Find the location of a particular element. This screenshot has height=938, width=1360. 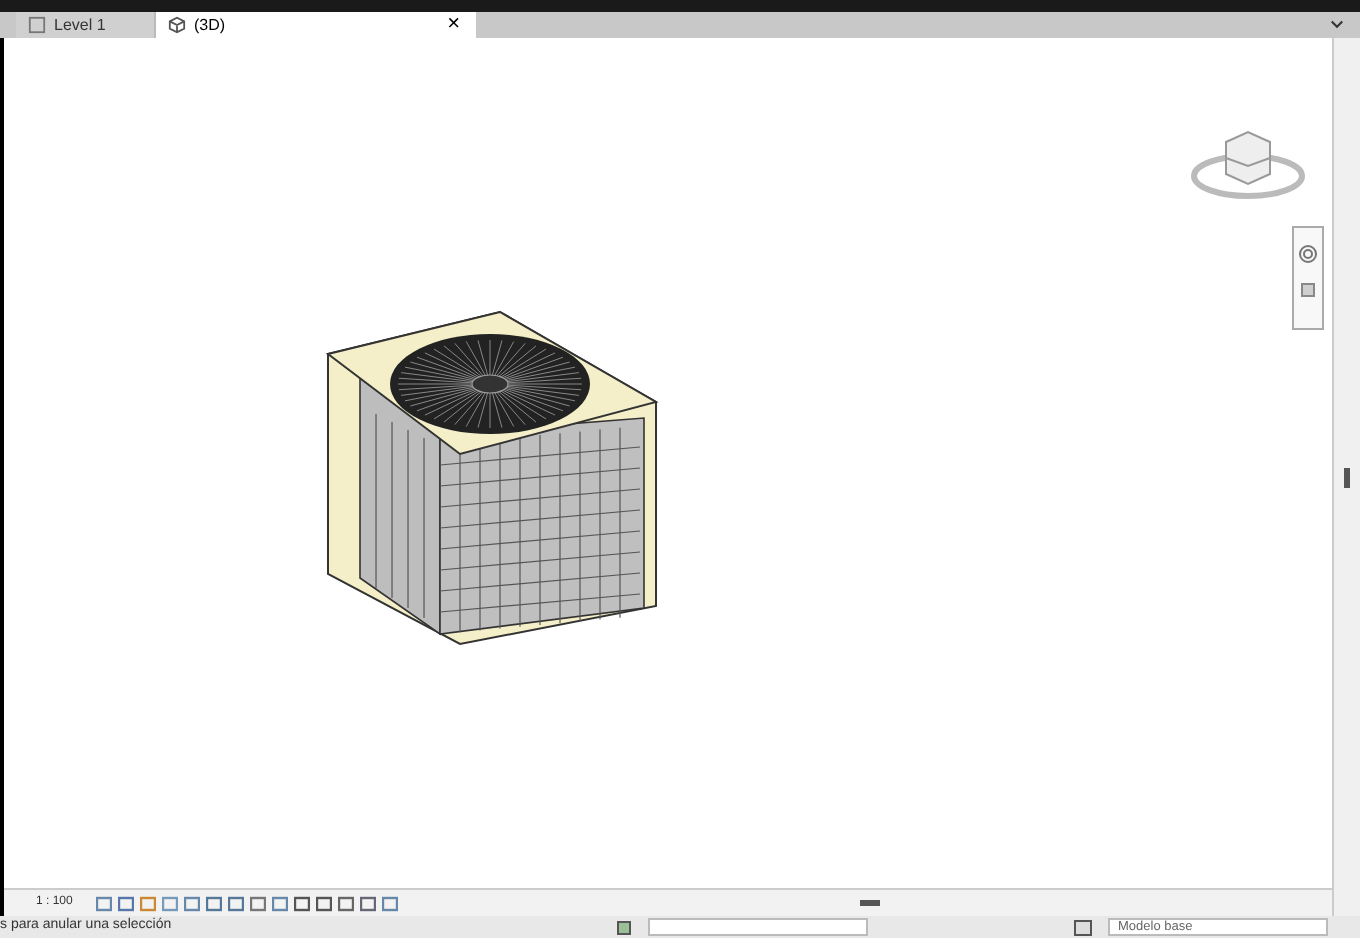

cube-icon is located at coordinates (177, 25).